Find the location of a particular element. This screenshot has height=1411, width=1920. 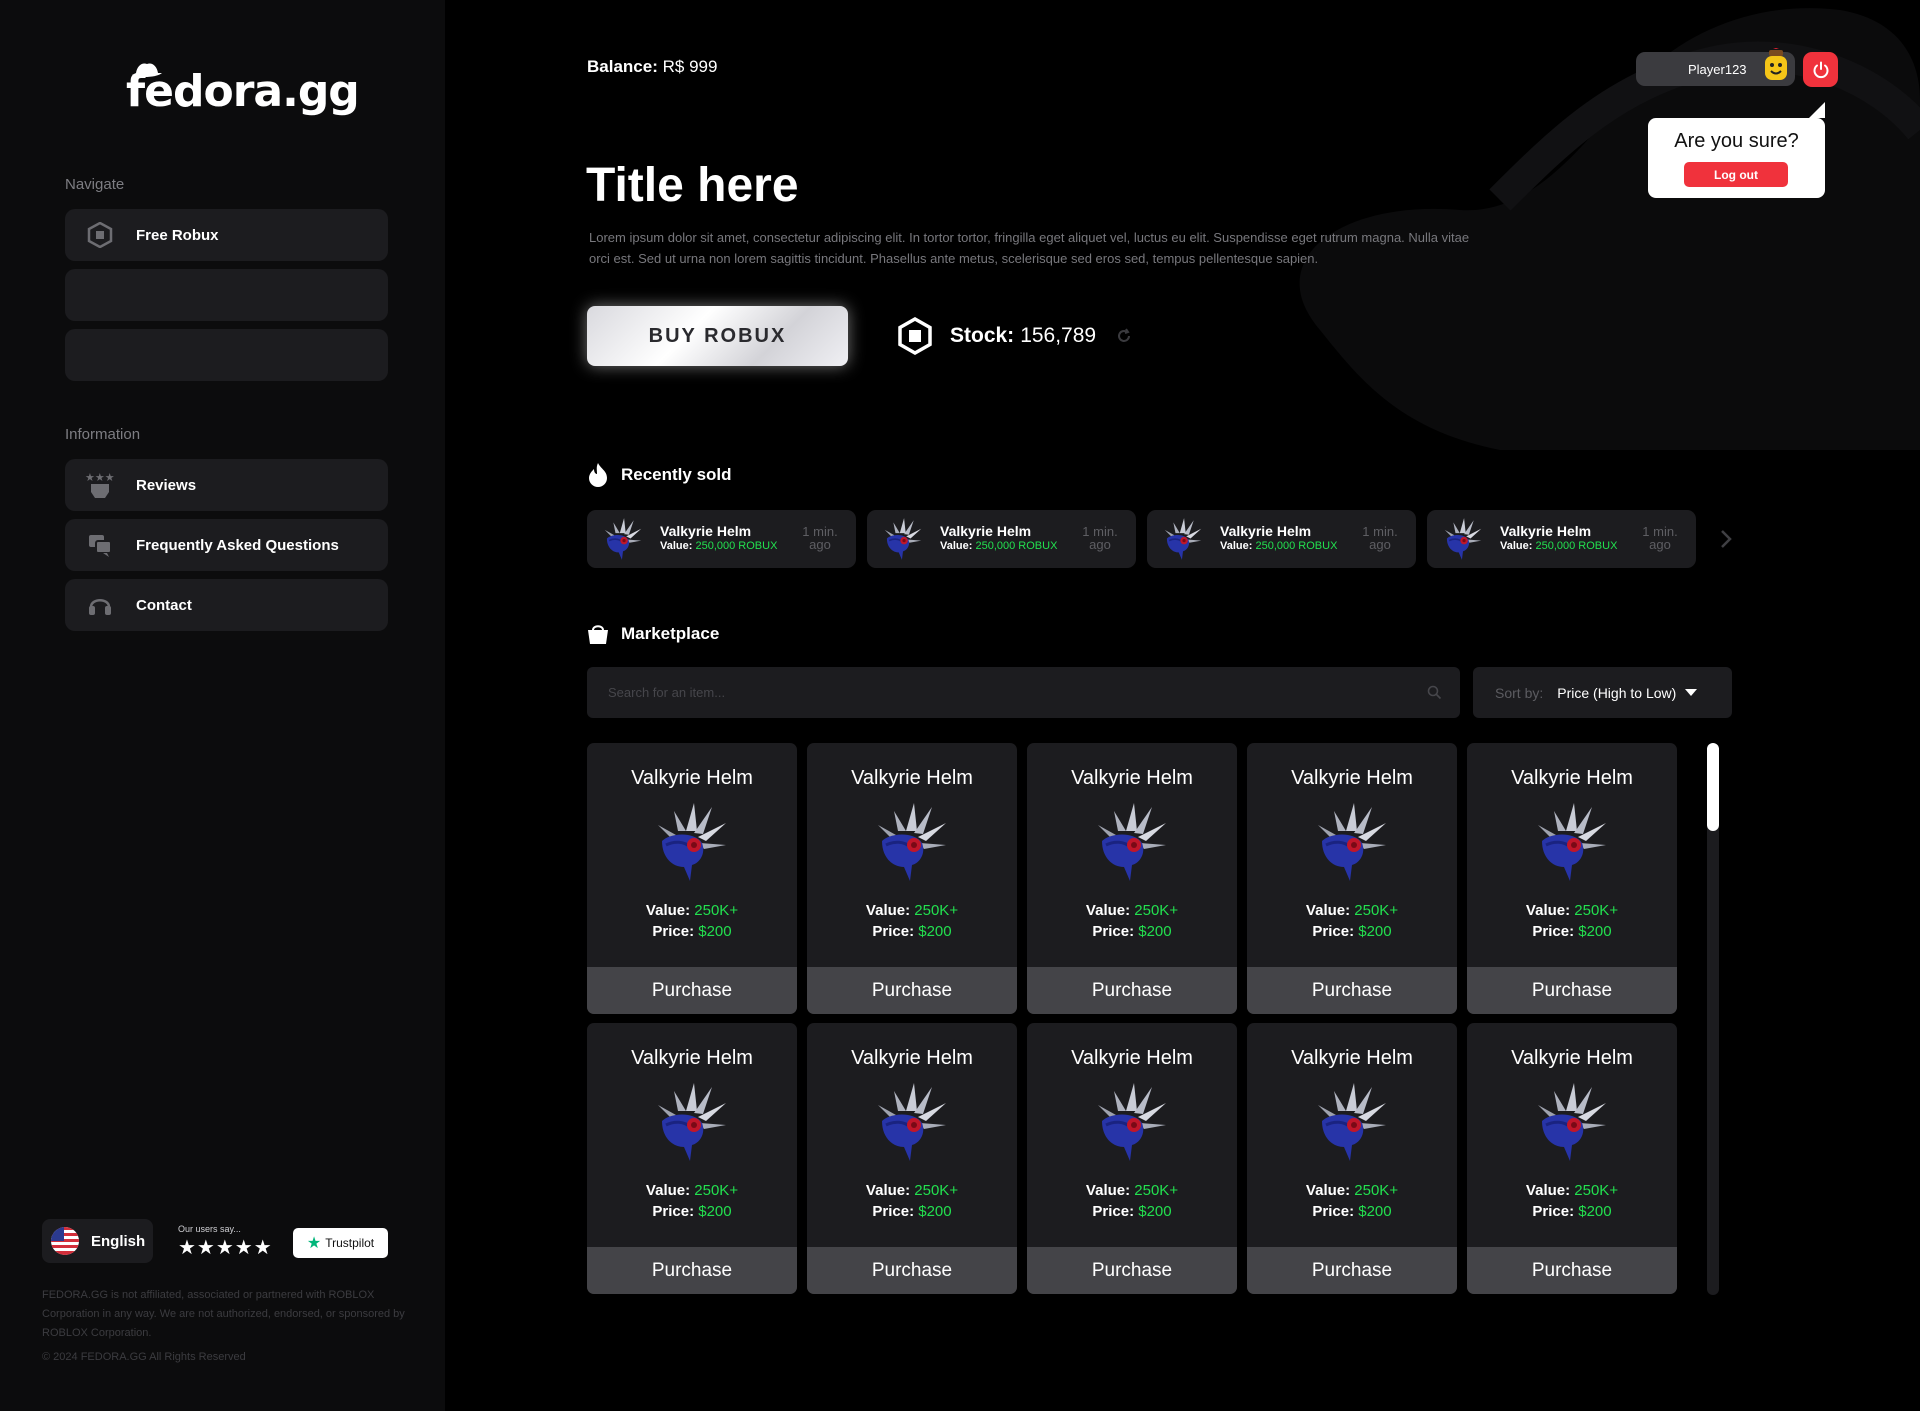

sidebar-item-label: Frequently Asked Questions is located at coordinates (237, 545).